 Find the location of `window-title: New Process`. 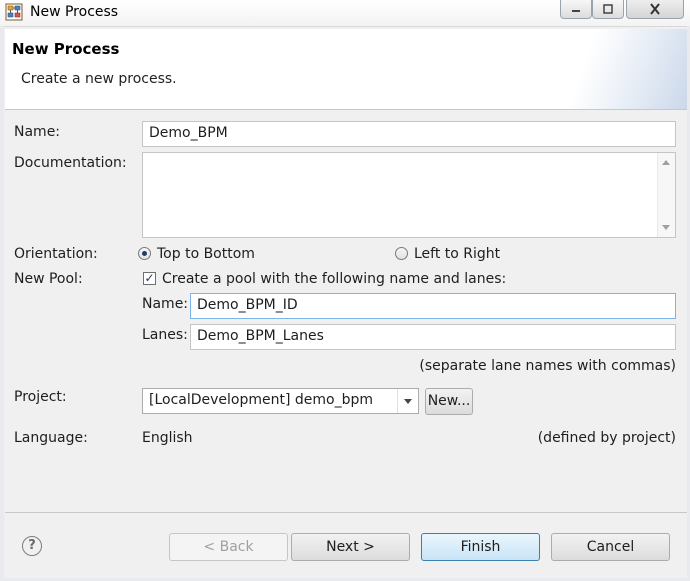

window-title: New Process is located at coordinates (74, 12).